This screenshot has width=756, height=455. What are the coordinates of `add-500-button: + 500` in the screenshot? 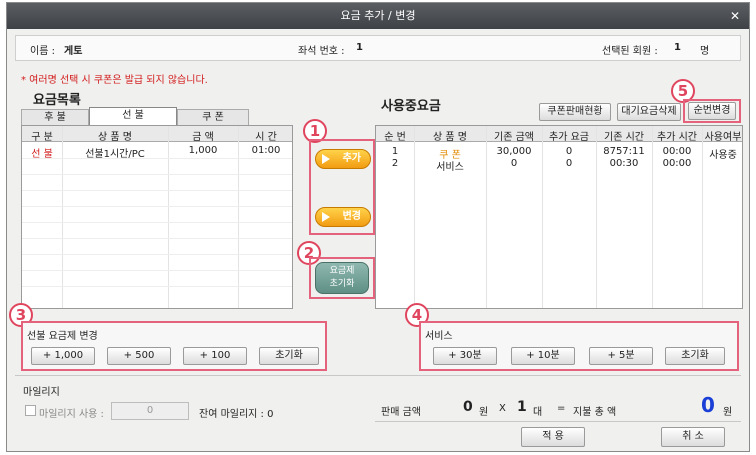 It's located at (139, 356).